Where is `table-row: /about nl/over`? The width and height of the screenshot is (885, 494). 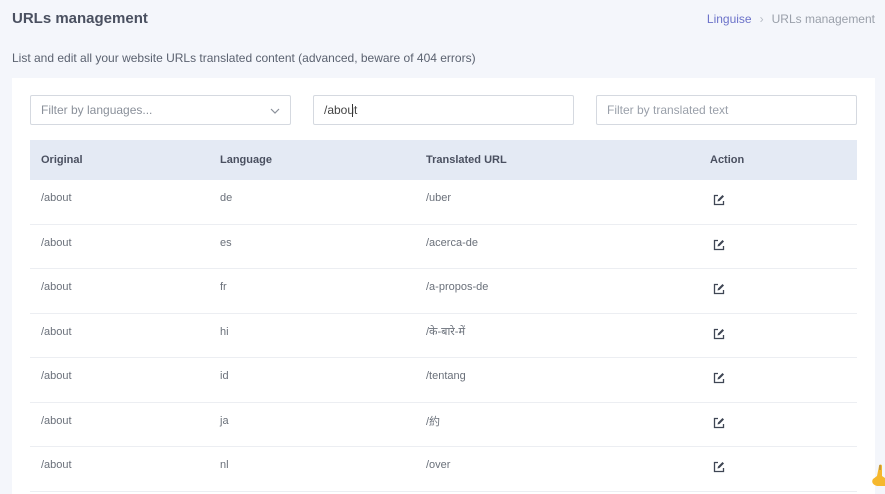 table-row: /about nl/over is located at coordinates (443, 469).